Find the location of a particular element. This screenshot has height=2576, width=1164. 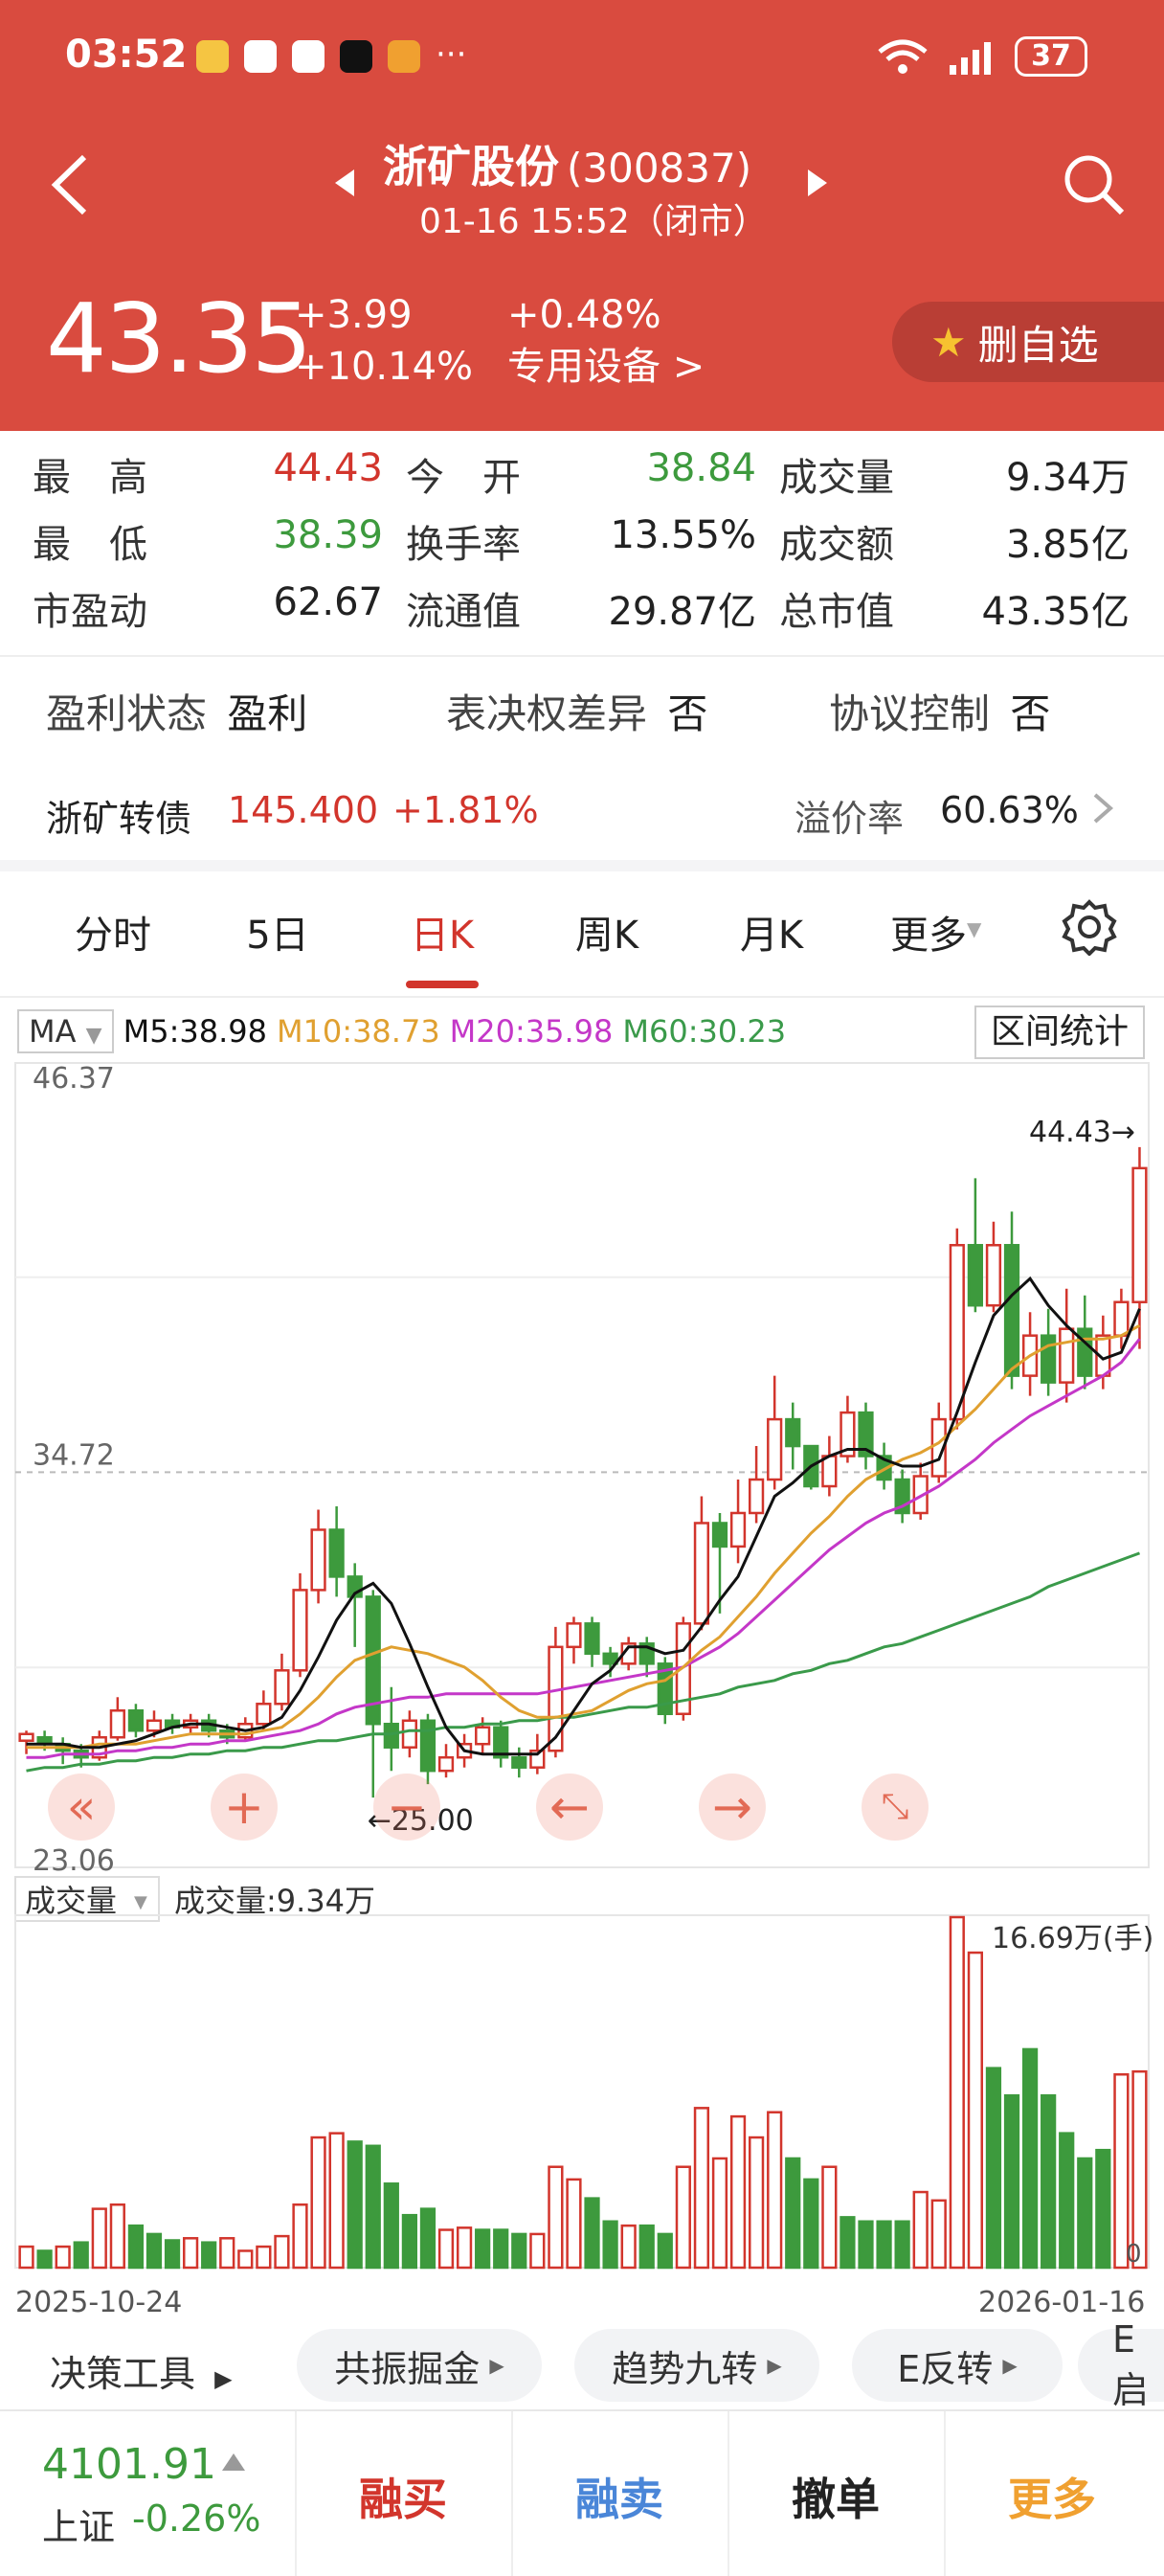

stock-title: 浙矿股份 (300837) is located at coordinates (567, 163).